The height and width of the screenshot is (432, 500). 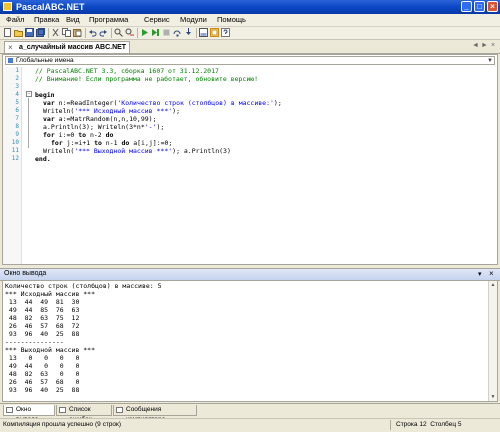 I want to click on output-line: 48 82 63 75 12, so click(x=42, y=318).